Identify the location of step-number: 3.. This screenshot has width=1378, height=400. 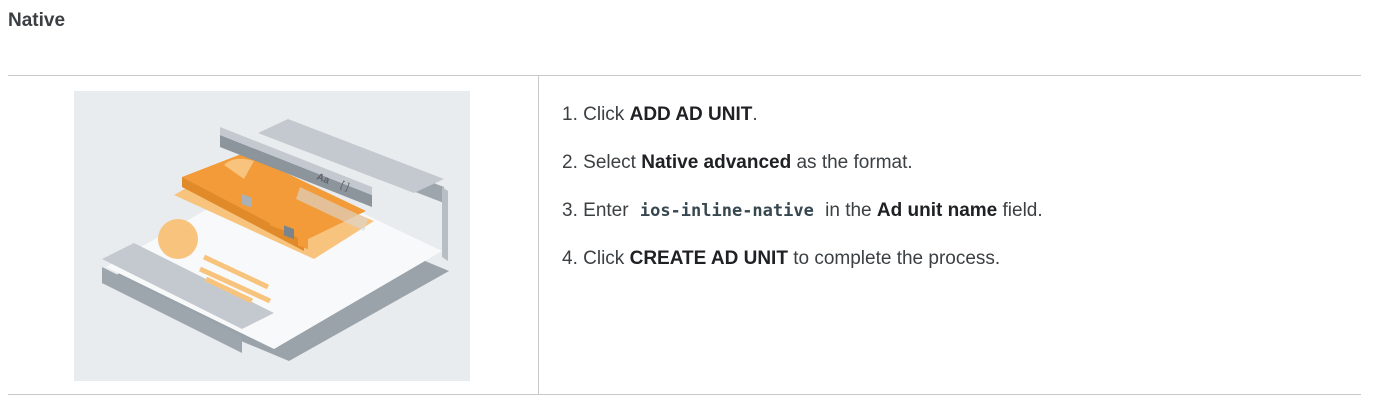
(570, 210).